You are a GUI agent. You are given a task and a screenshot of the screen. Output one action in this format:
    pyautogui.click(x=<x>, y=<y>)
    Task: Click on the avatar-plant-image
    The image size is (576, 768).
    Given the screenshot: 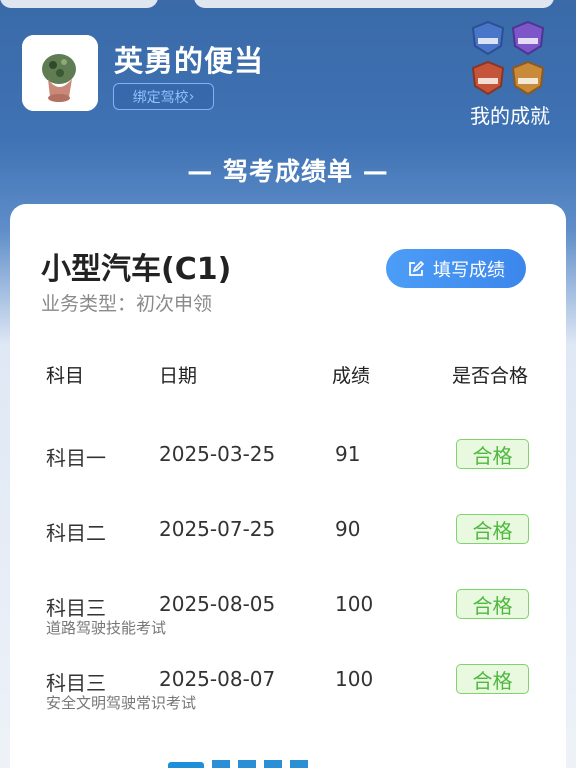 What is the action you would take?
    pyautogui.click(x=60, y=73)
    